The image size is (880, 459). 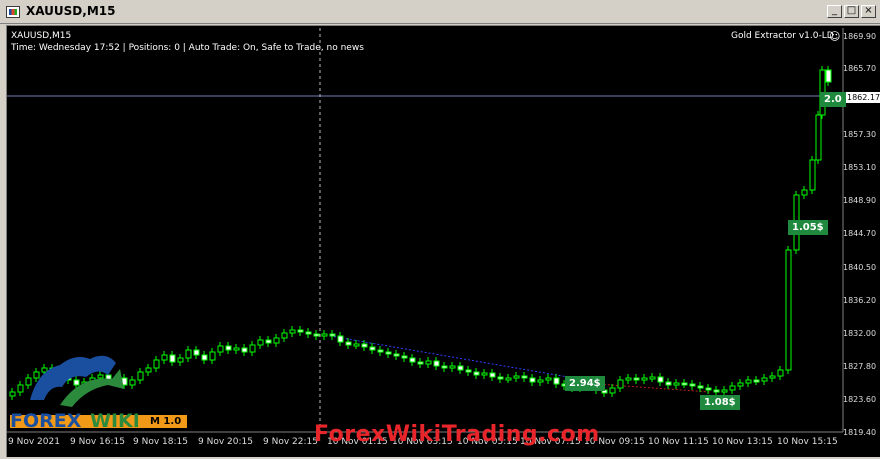 What do you see at coordinates (678, 442) in the screenshot?
I see `time-tick: 10 Nov 11:15` at bounding box center [678, 442].